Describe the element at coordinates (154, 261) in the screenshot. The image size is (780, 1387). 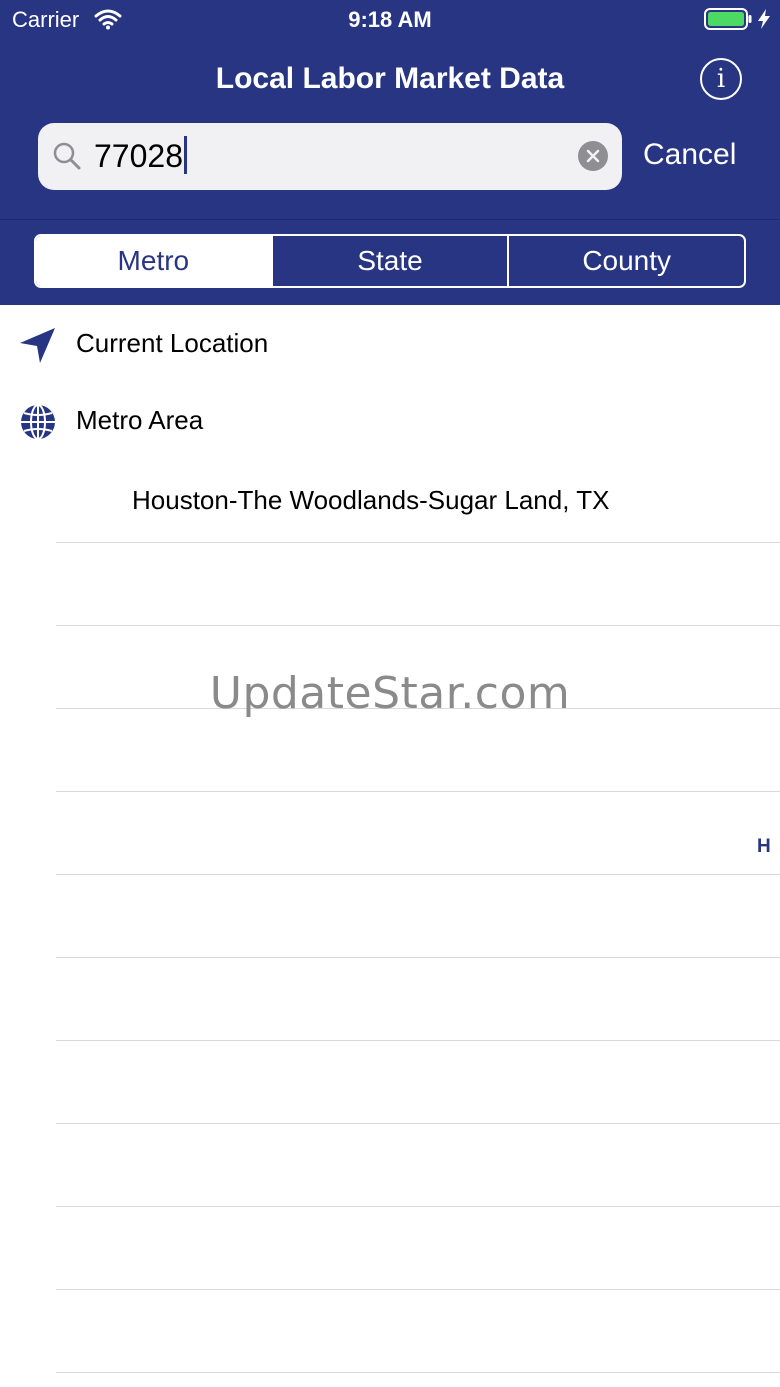
I see `segment-metro: Metro` at that location.